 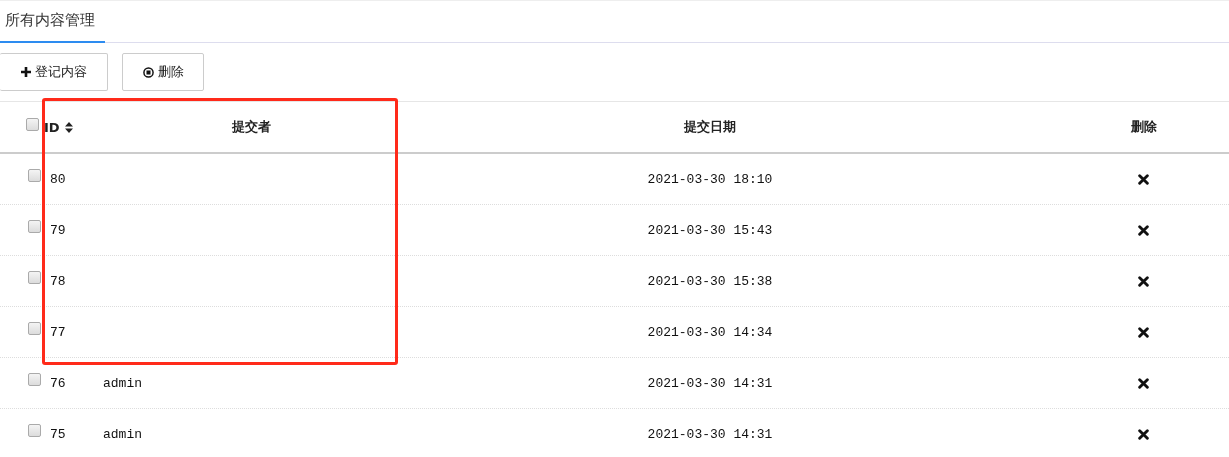 I want to click on column-header: ID, so click(x=52, y=127).